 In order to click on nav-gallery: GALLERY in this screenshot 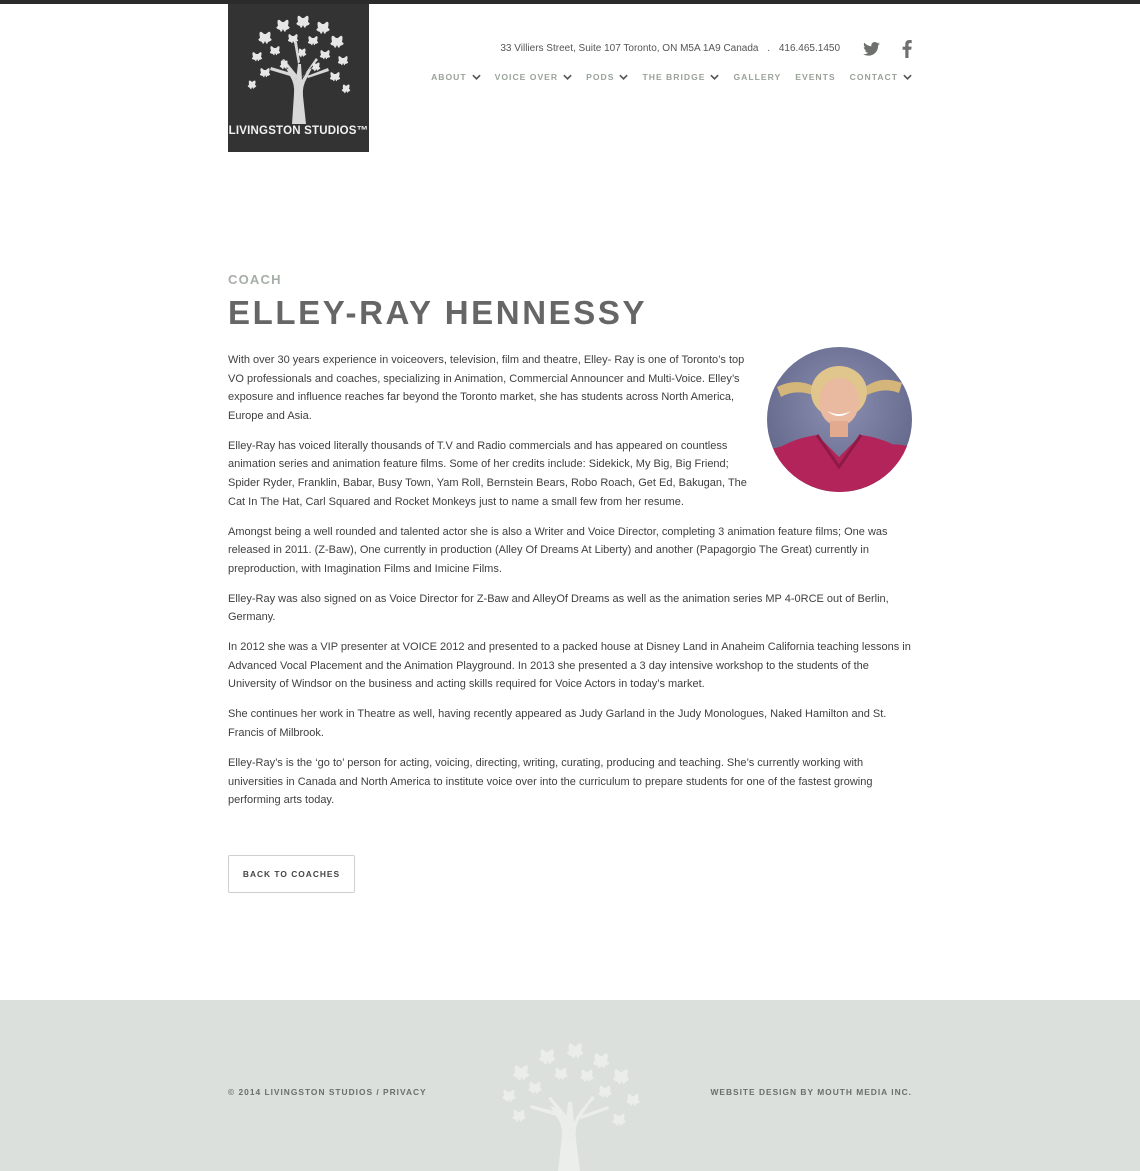, I will do `click(757, 77)`.